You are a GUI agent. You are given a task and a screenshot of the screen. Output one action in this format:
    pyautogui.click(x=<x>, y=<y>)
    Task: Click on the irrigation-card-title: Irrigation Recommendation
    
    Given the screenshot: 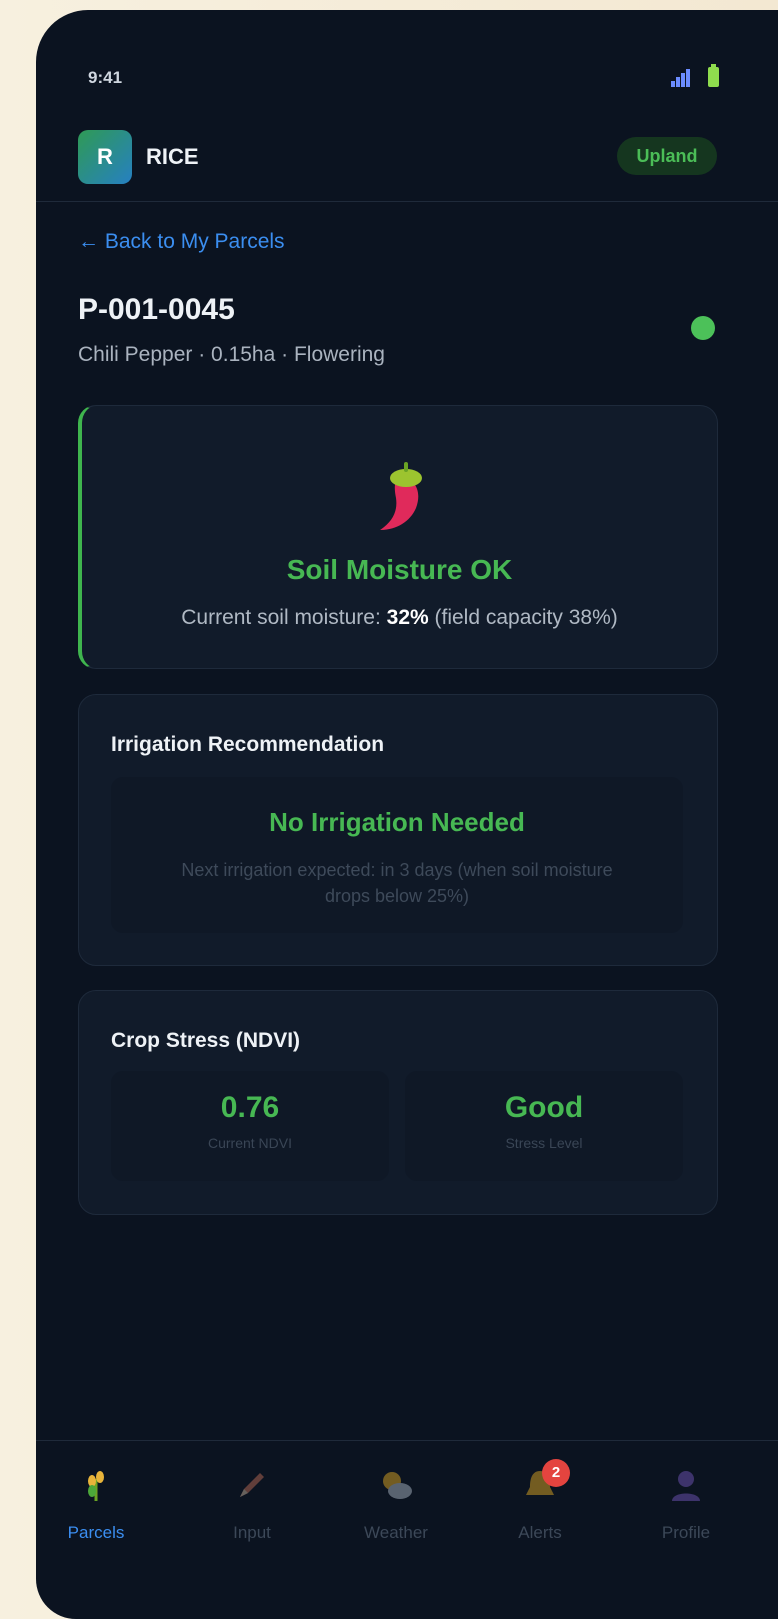 What is the action you would take?
    pyautogui.click(x=248, y=744)
    